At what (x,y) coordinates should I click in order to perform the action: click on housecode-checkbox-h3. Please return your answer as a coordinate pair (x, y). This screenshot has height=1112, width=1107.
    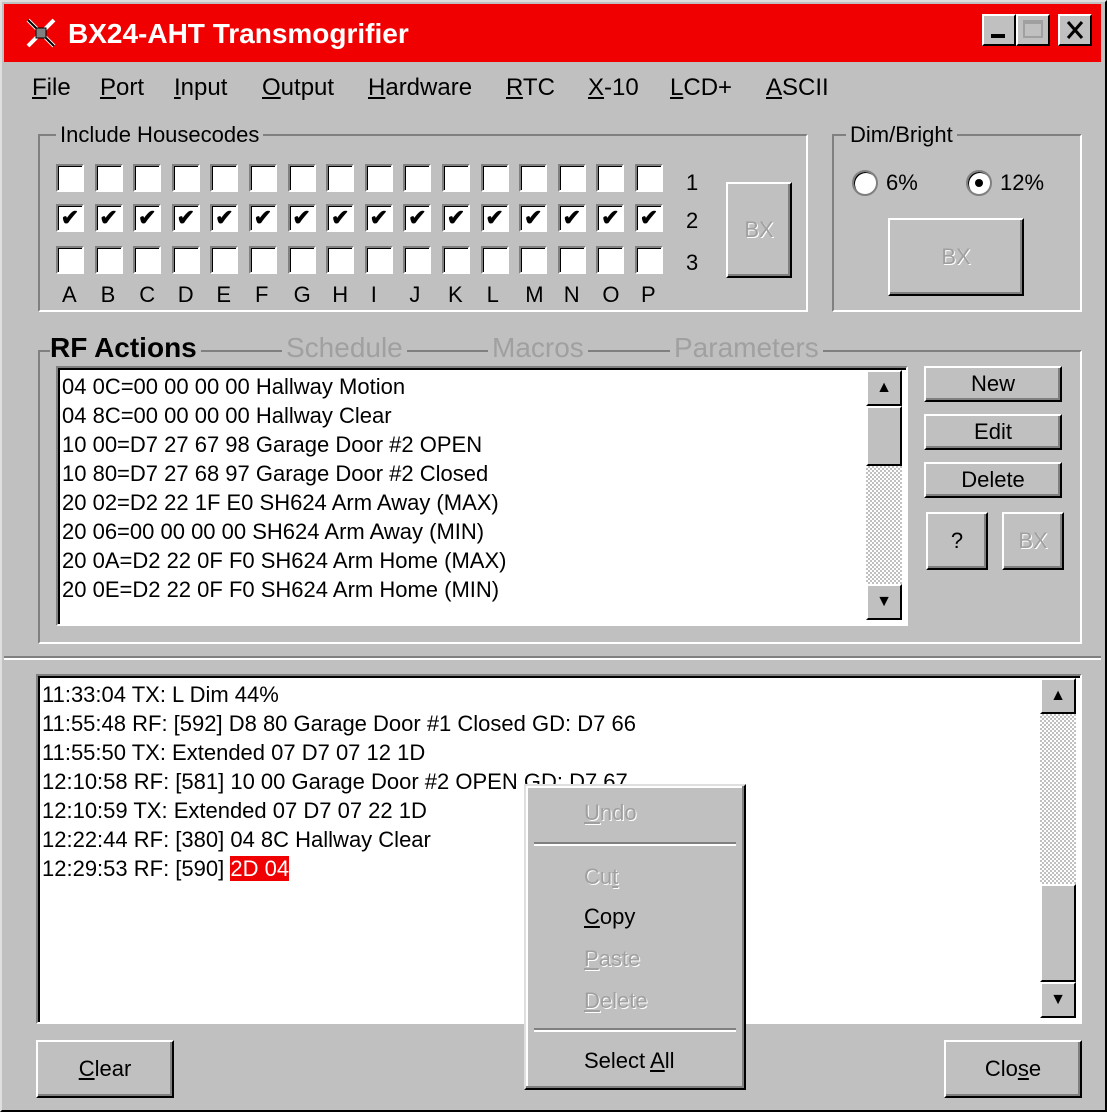
    Looking at the image, I should click on (340, 260).